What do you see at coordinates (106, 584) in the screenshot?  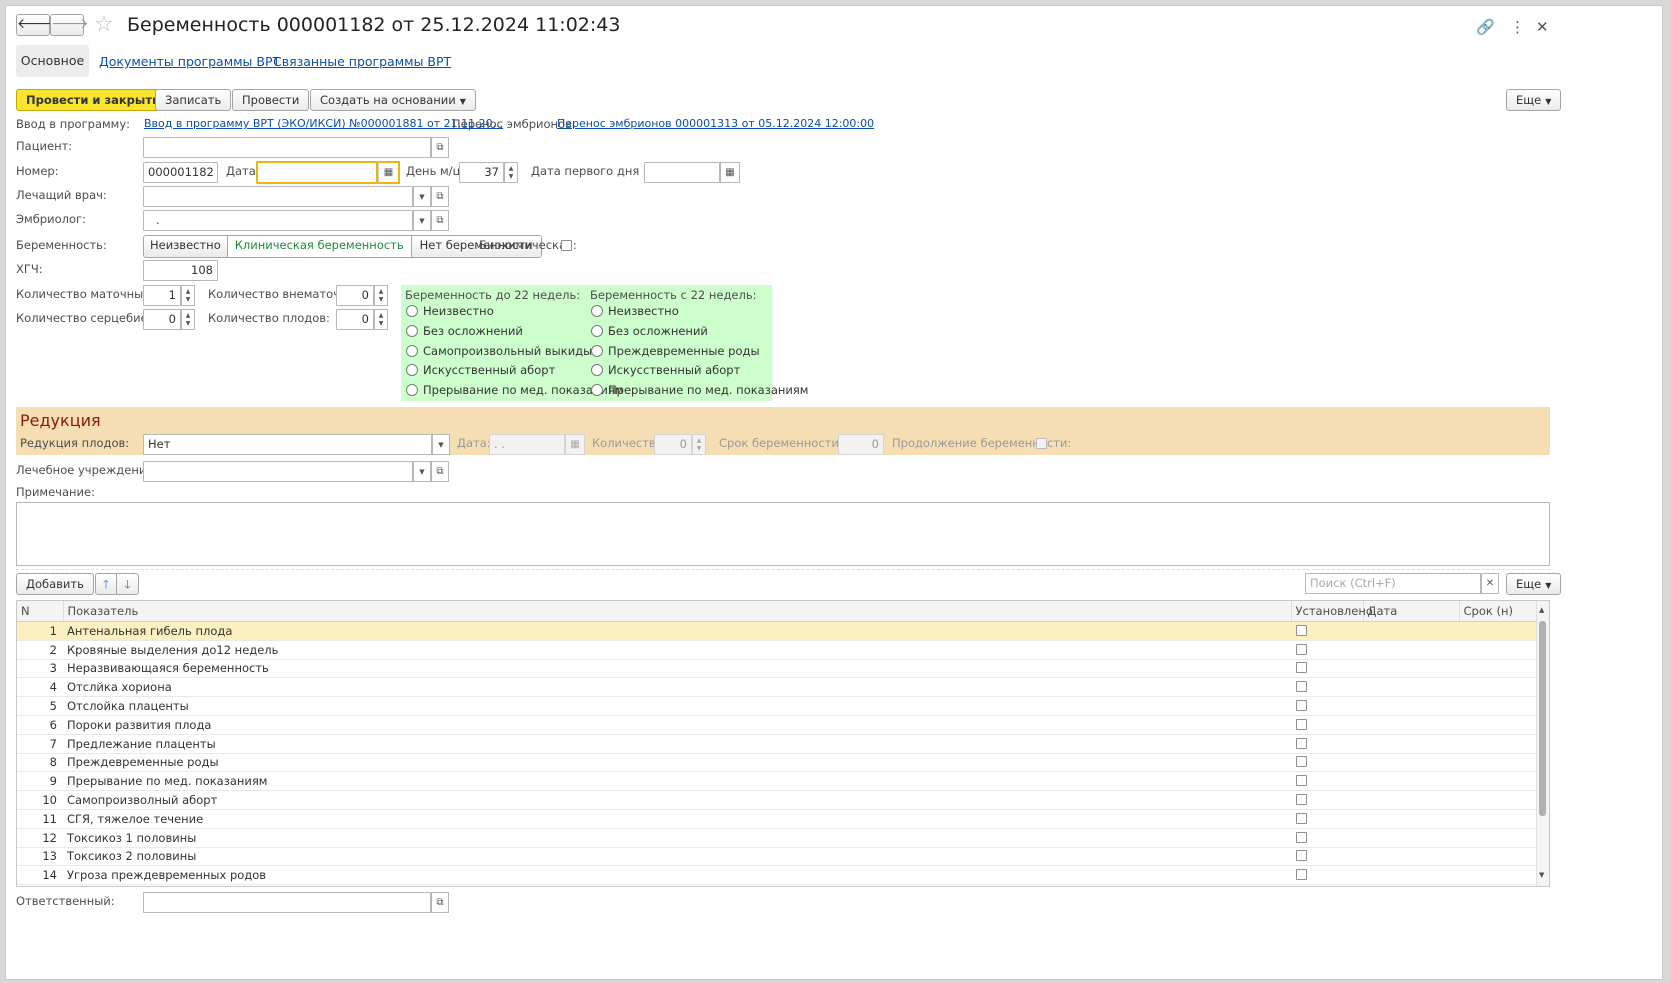 I see `move-up-button: 🡑` at bounding box center [106, 584].